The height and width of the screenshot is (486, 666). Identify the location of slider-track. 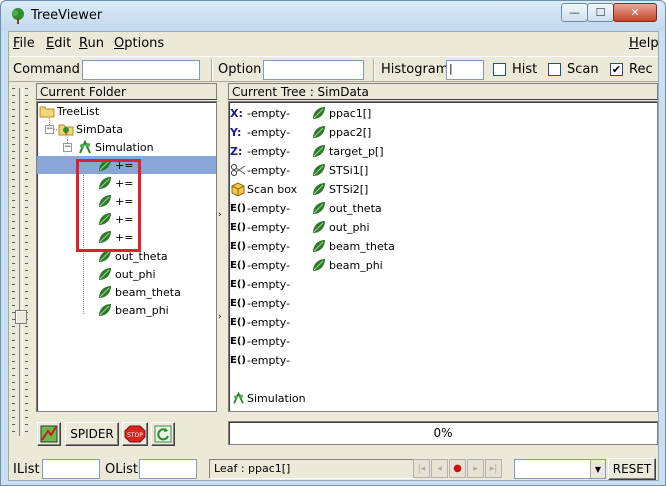
(21, 262).